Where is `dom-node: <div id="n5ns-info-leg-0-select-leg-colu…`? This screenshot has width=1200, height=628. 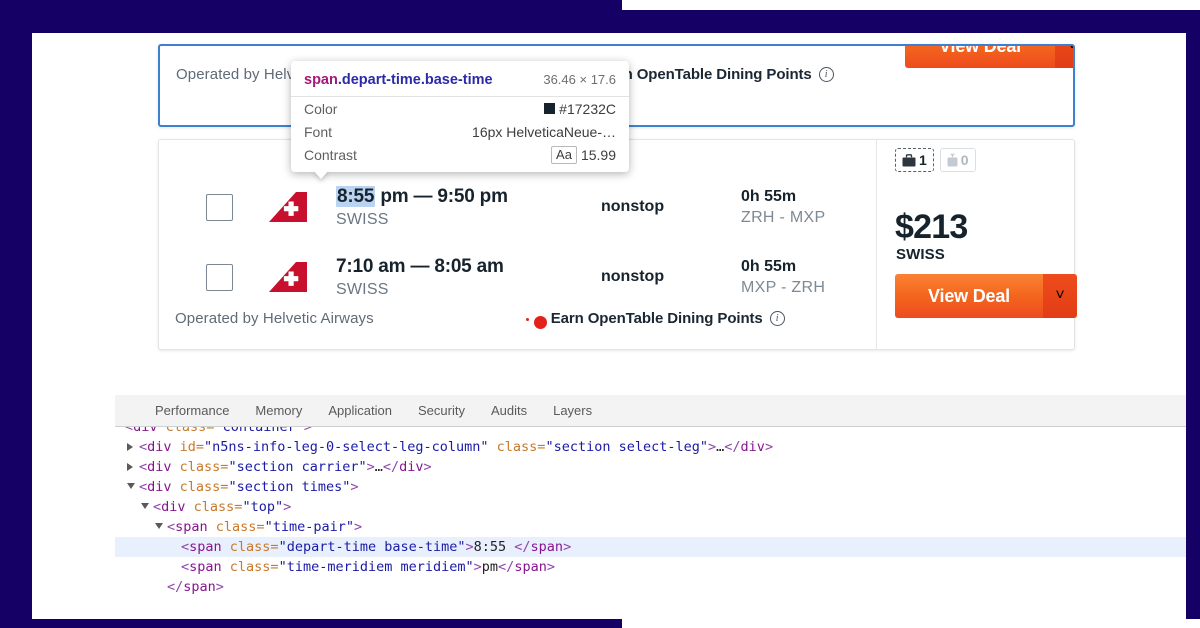 dom-node: <div id="n5ns-info-leg-0-select-leg-colu… is located at coordinates (650, 447).